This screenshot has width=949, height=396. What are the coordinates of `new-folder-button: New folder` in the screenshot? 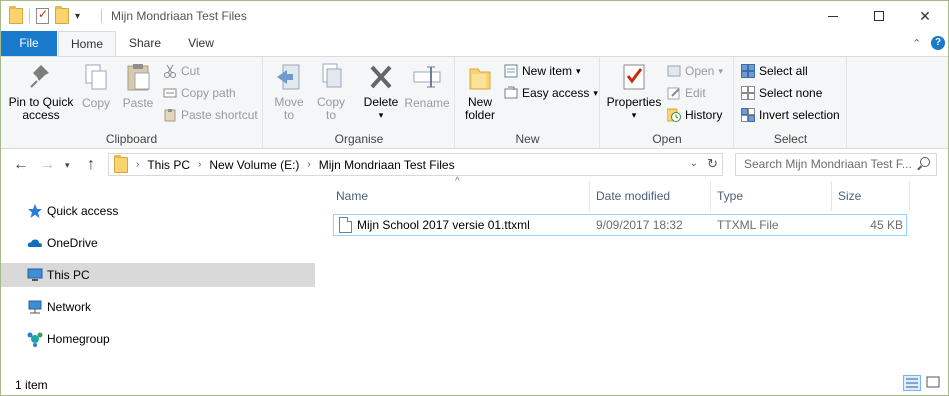 It's located at (480, 91).